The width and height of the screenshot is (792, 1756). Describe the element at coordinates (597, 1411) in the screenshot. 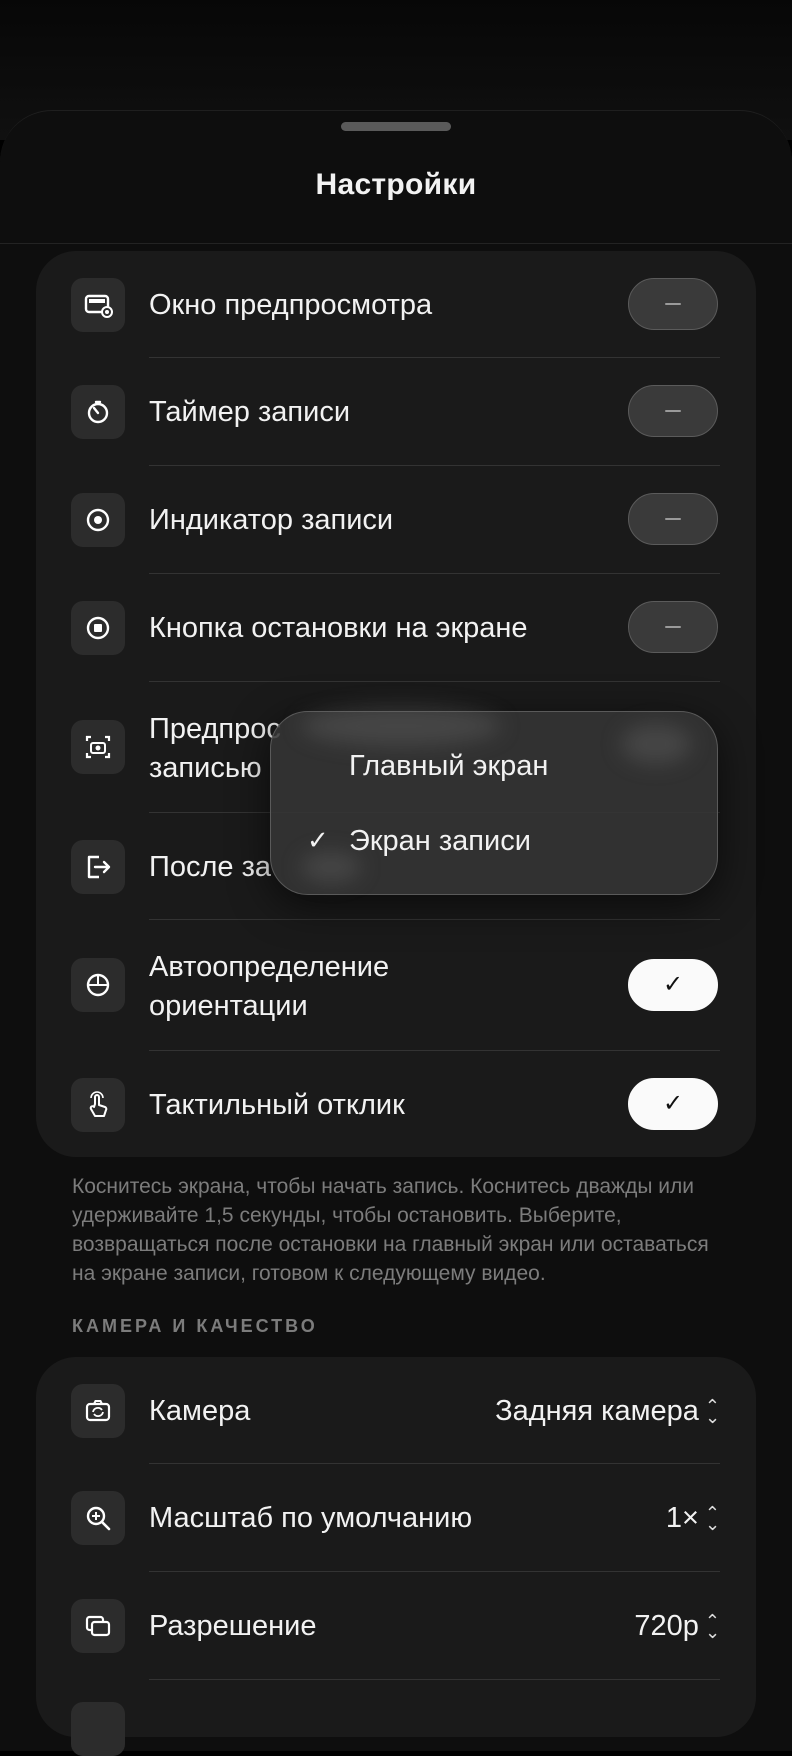

I see `select-value: Задняя камера` at that location.